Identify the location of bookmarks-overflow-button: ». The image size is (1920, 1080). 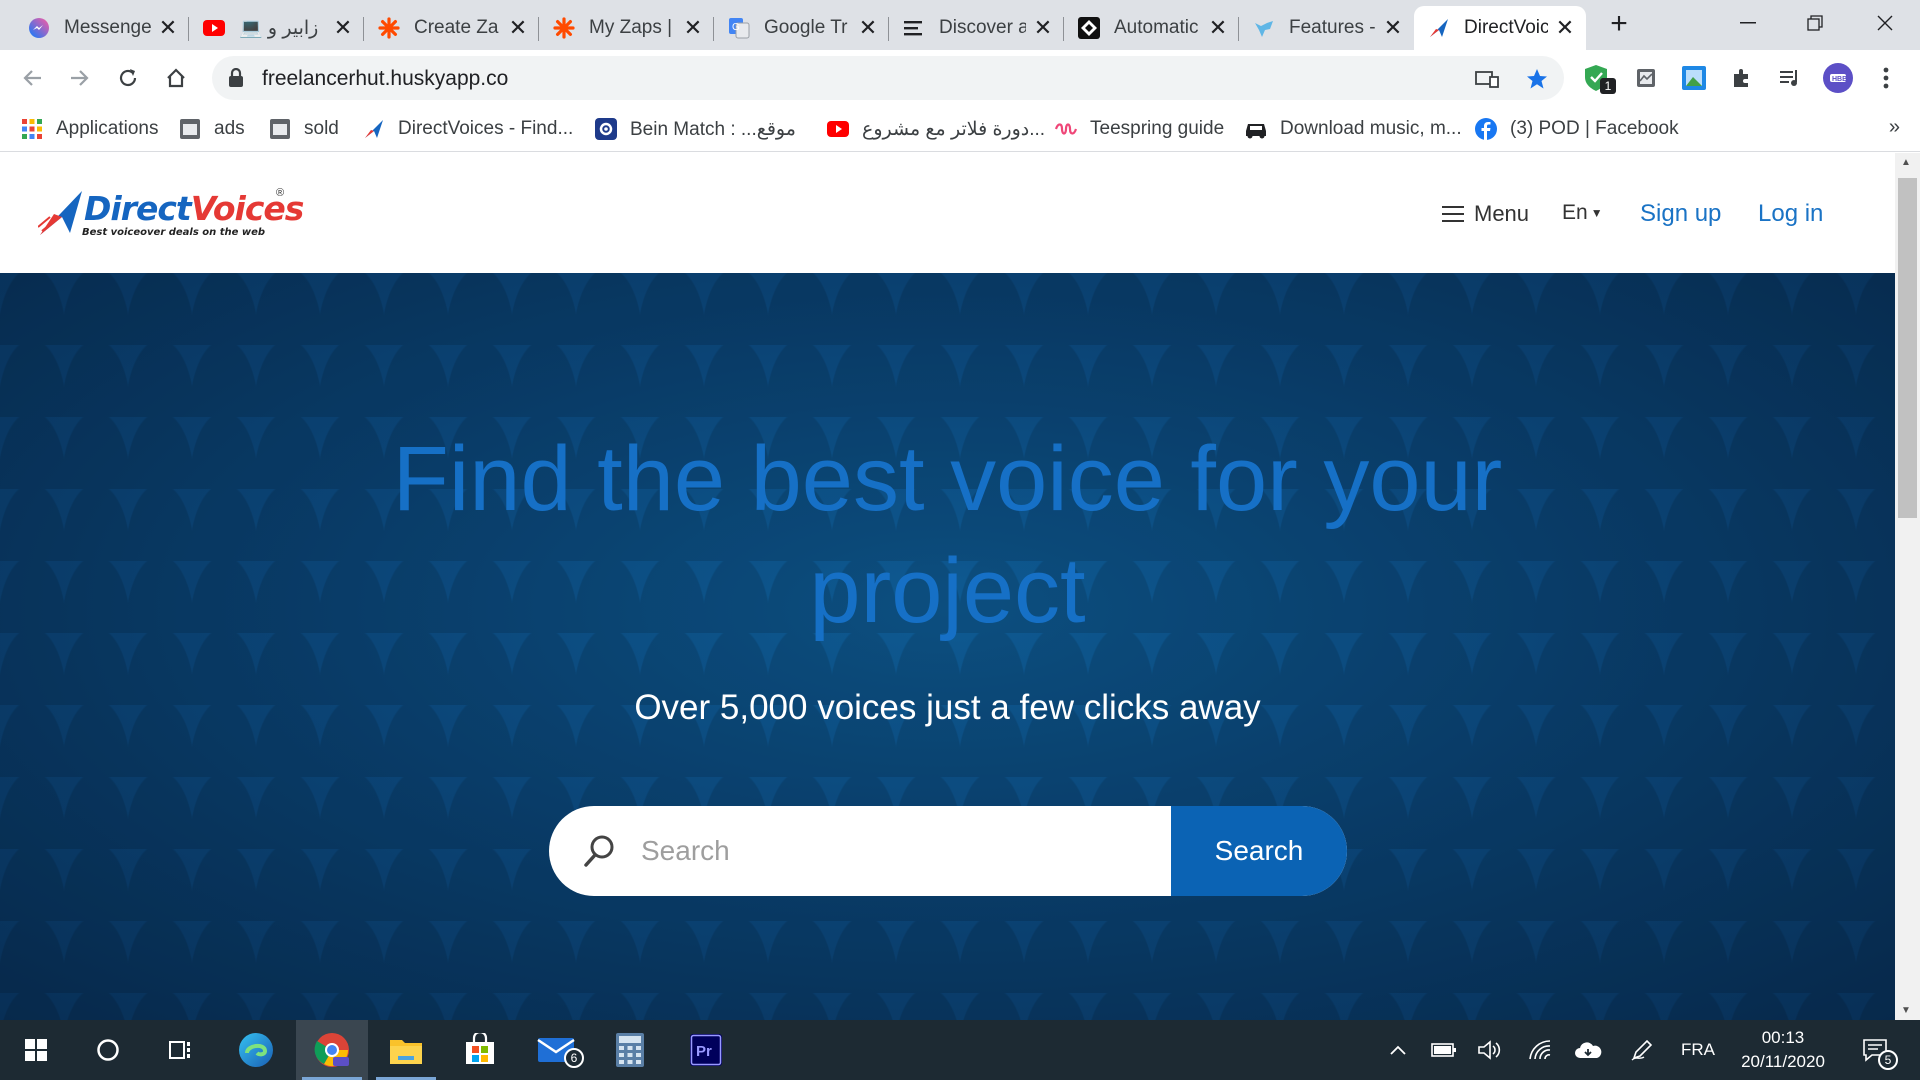
(1894, 127).